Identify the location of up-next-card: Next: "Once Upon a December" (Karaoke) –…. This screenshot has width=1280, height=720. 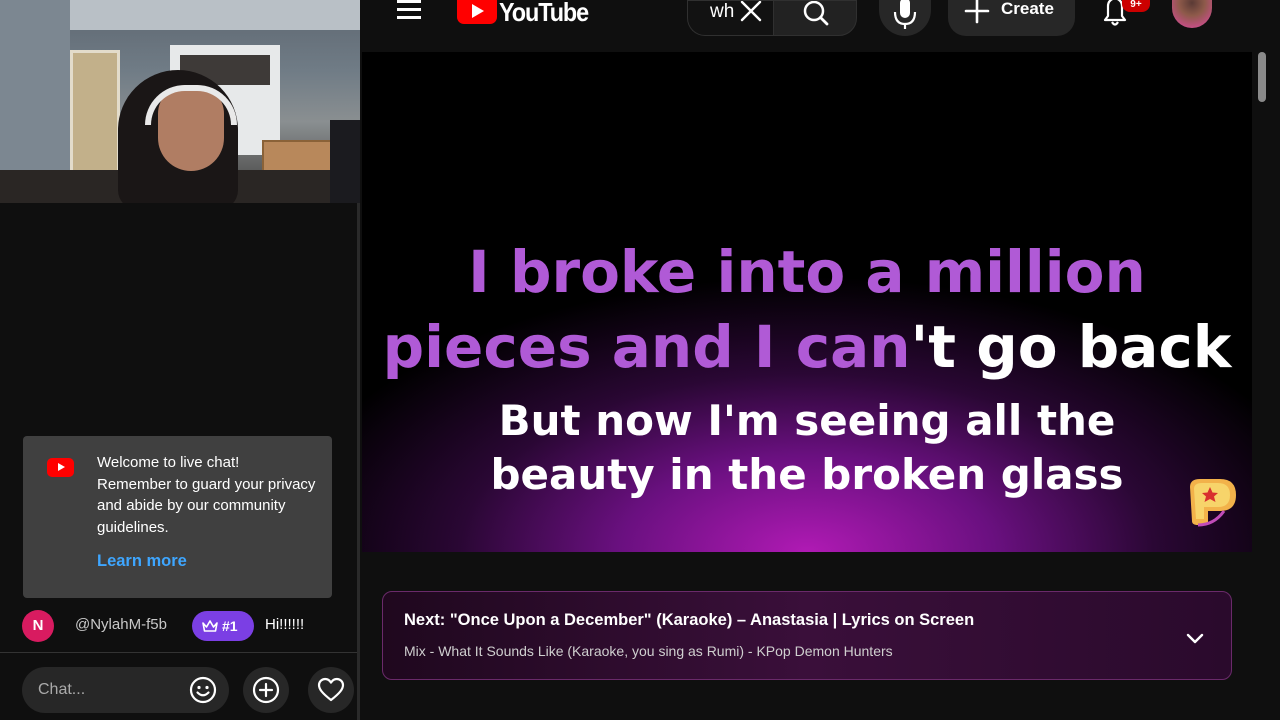
(807, 635).